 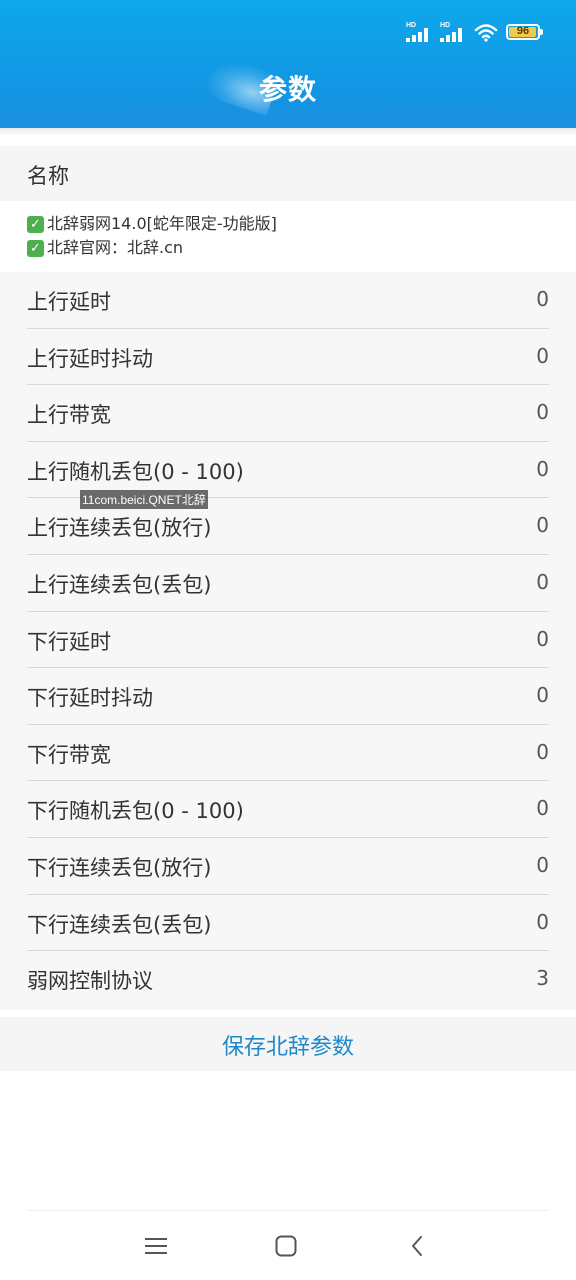 I want to click on name-line-text: 北辞弱网14.0[蛇年限定-功能版], so click(x=162, y=223).